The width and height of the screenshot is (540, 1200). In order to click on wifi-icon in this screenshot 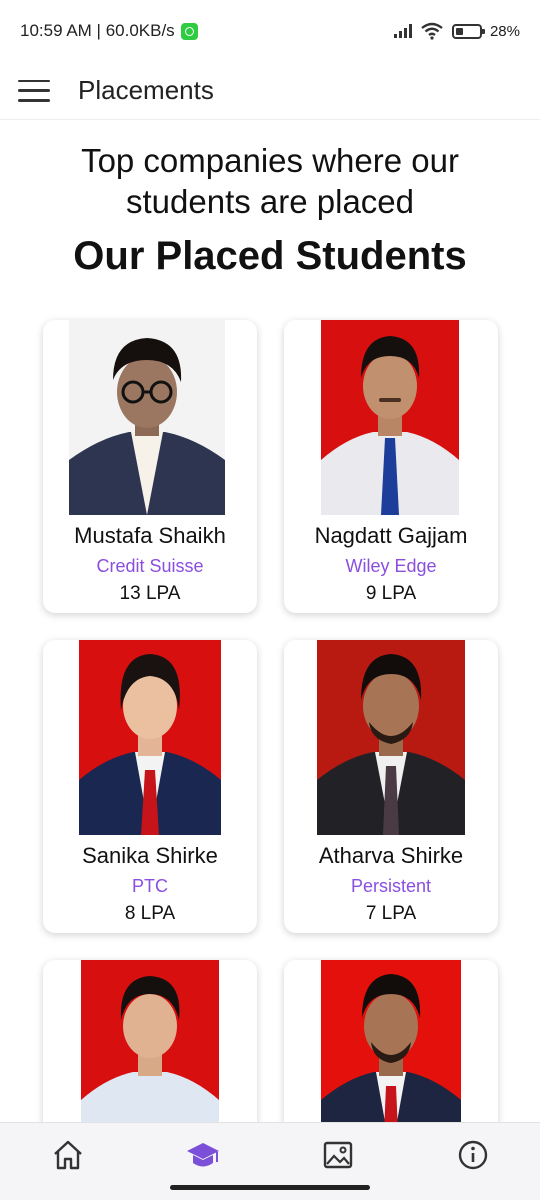, I will do `click(432, 31)`.